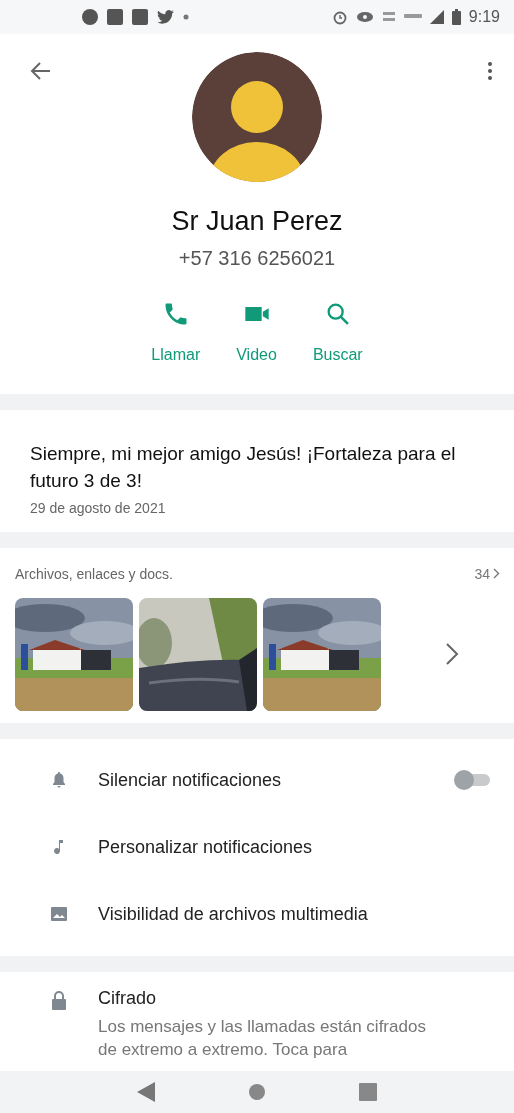  What do you see at coordinates (262, 1038) in the screenshot?
I see `encryption-description: Los mensajes y las llamadas están cifrados de extremo a extremo. Toca para` at bounding box center [262, 1038].